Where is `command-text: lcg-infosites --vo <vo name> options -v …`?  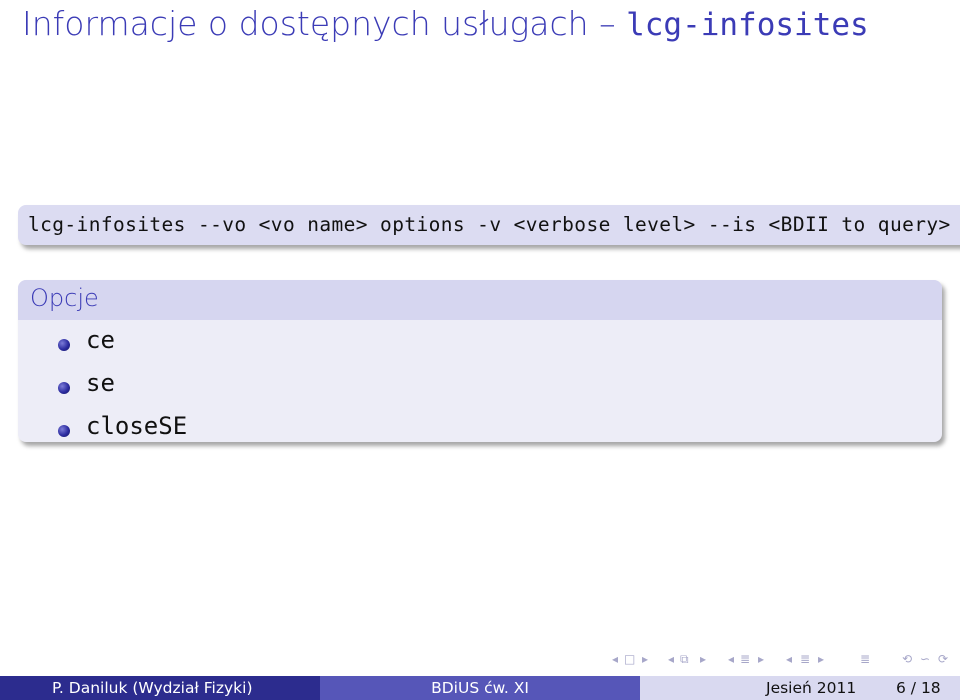 command-text: lcg-infosites --vo <vo name> options -v … is located at coordinates (489, 224).